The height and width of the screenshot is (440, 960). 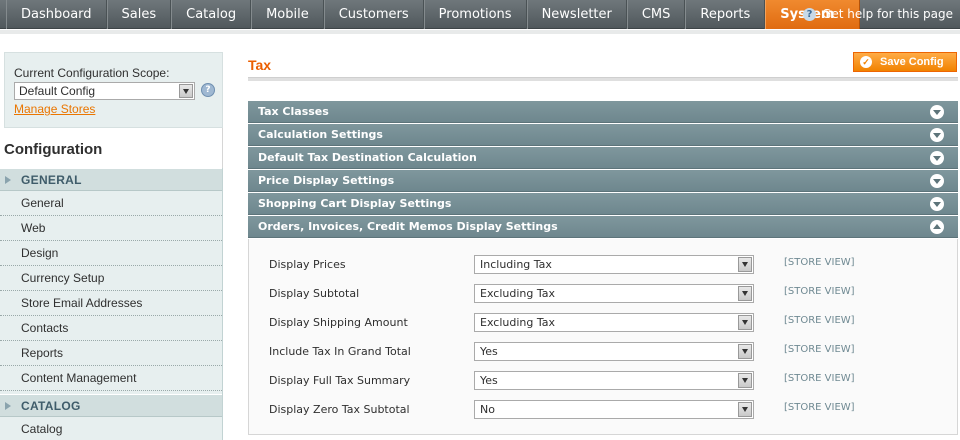 I want to click on nav-reports: Reports, so click(x=725, y=14).